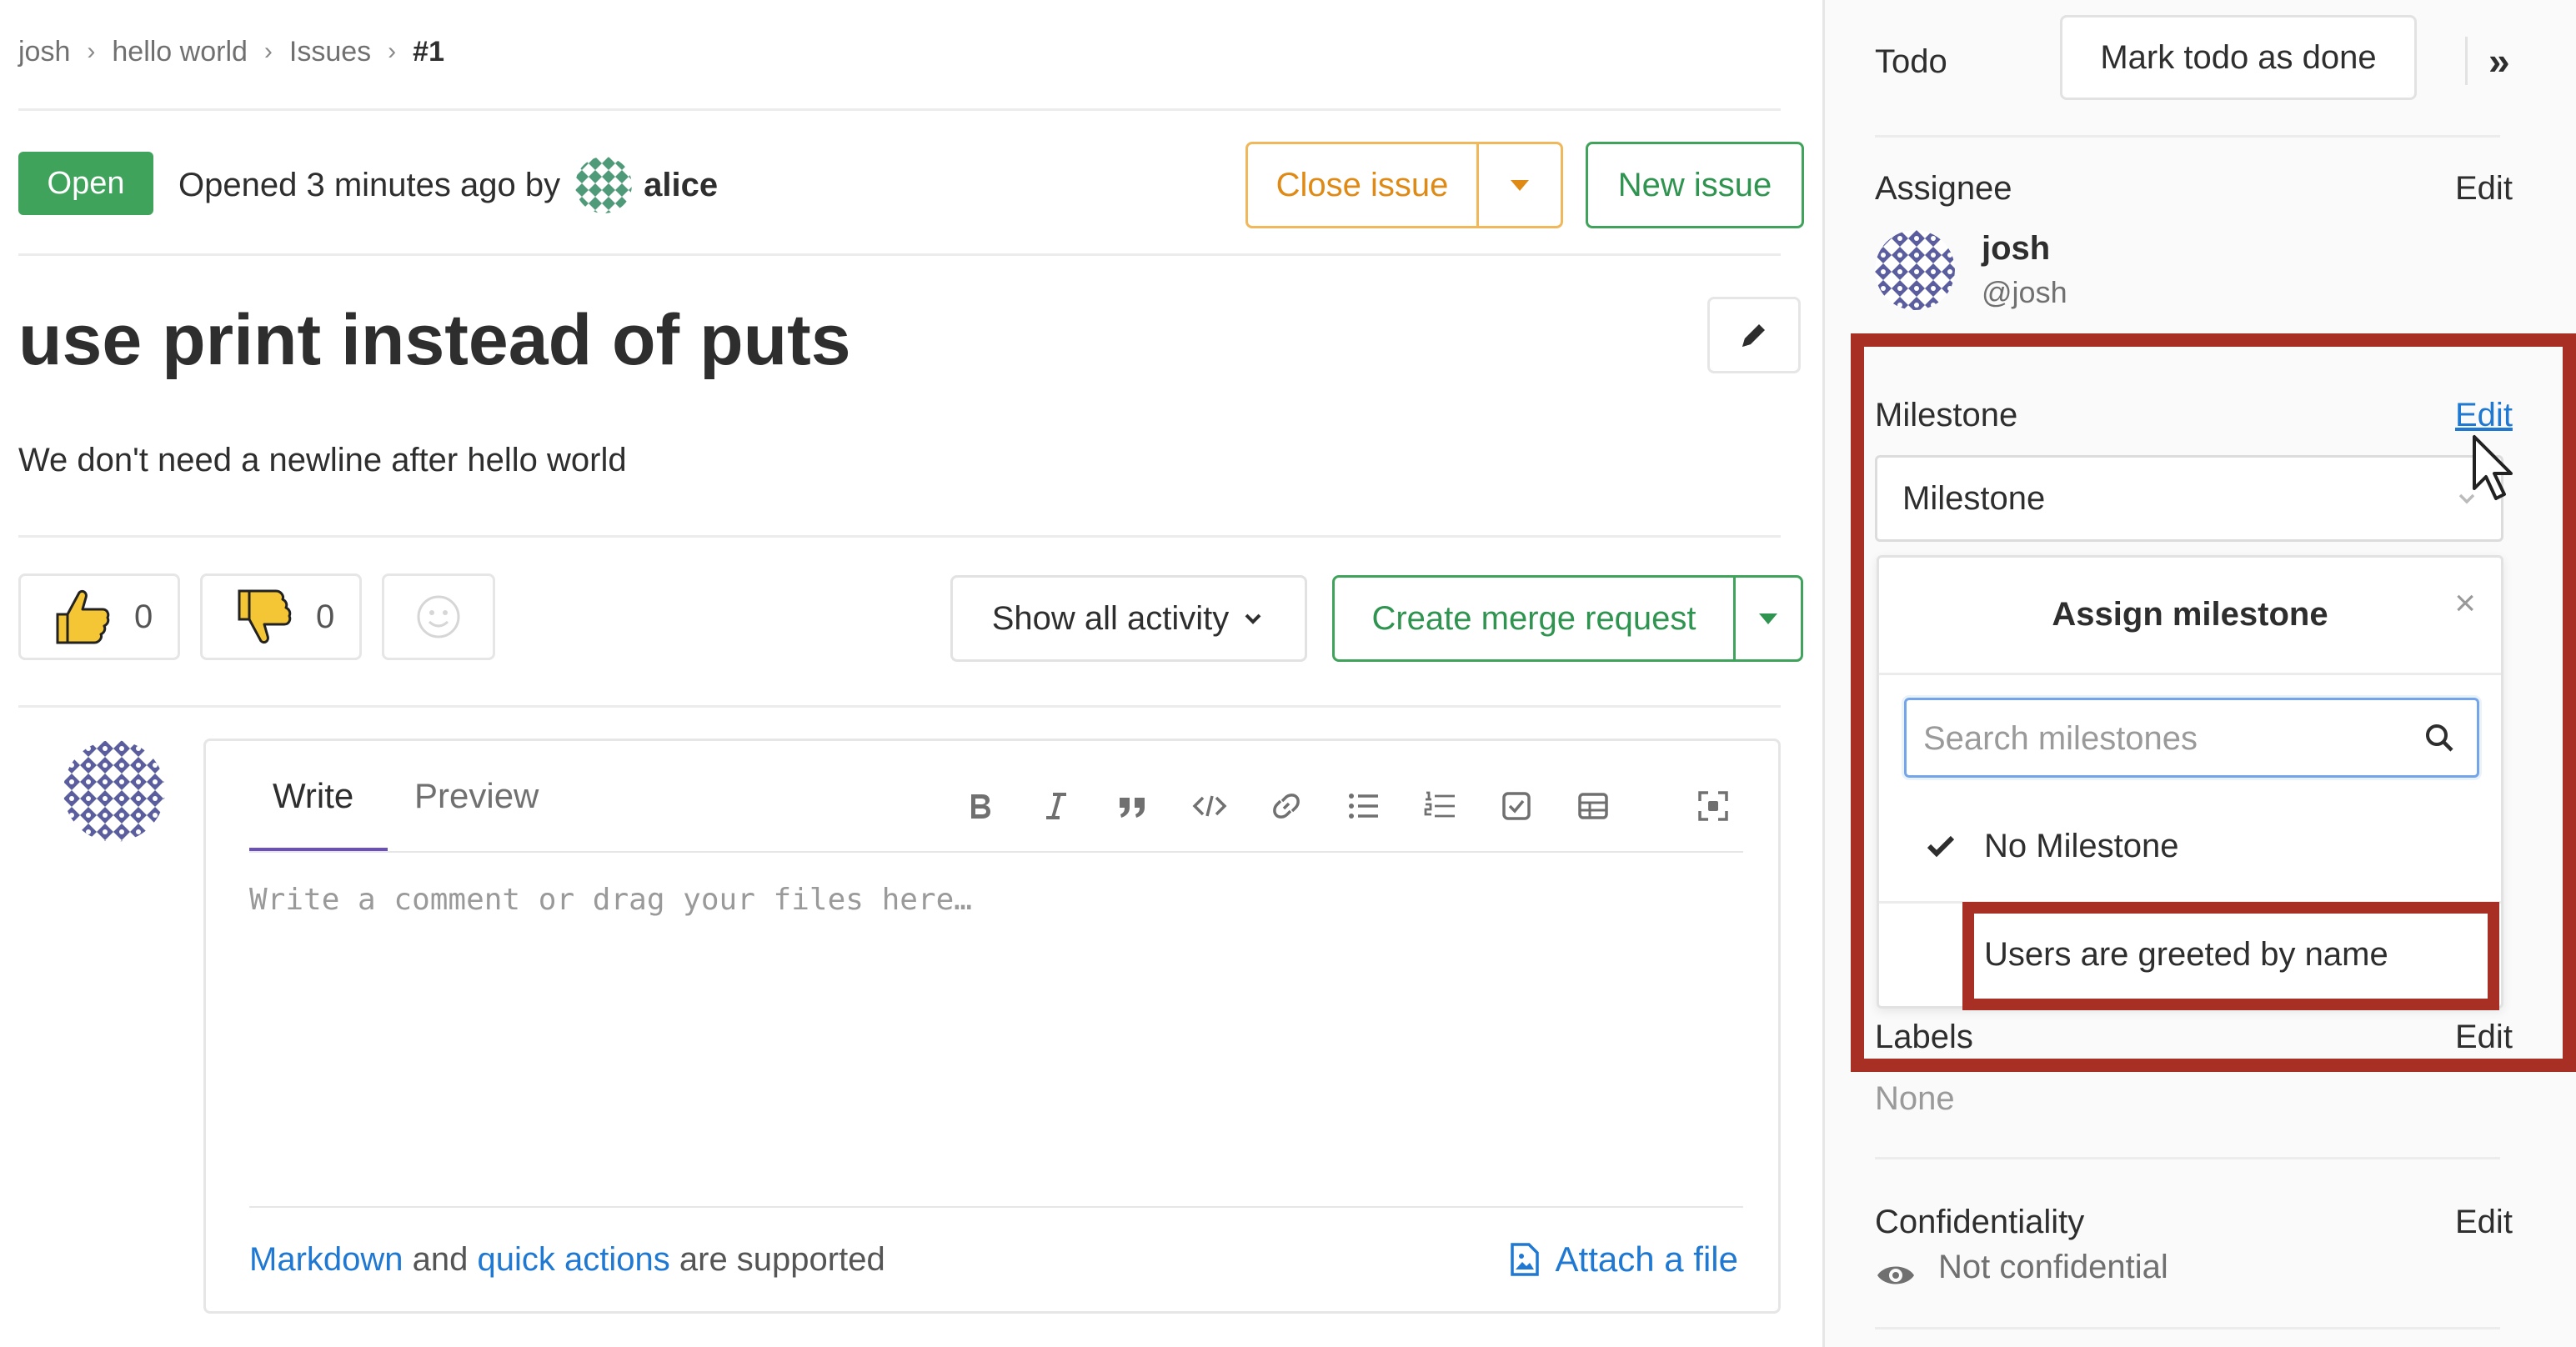  I want to click on milestone-option-label: No Milestone, so click(2081, 846).